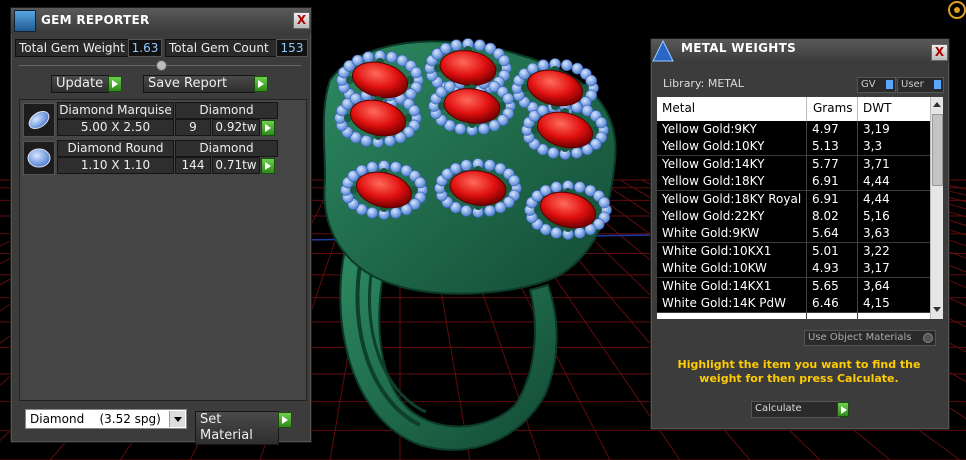 This screenshot has height=460, width=966. What do you see at coordinates (825, 163) in the screenshot?
I see `grams-cell: 5.77` at bounding box center [825, 163].